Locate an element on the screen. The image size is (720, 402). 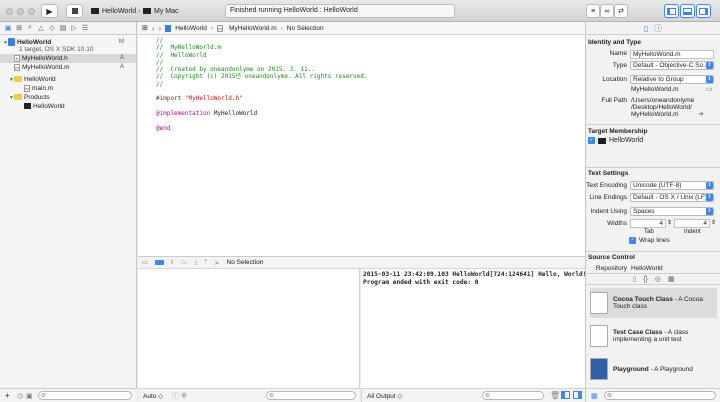
group-name: HelloWorld is located at coordinates (40, 79).